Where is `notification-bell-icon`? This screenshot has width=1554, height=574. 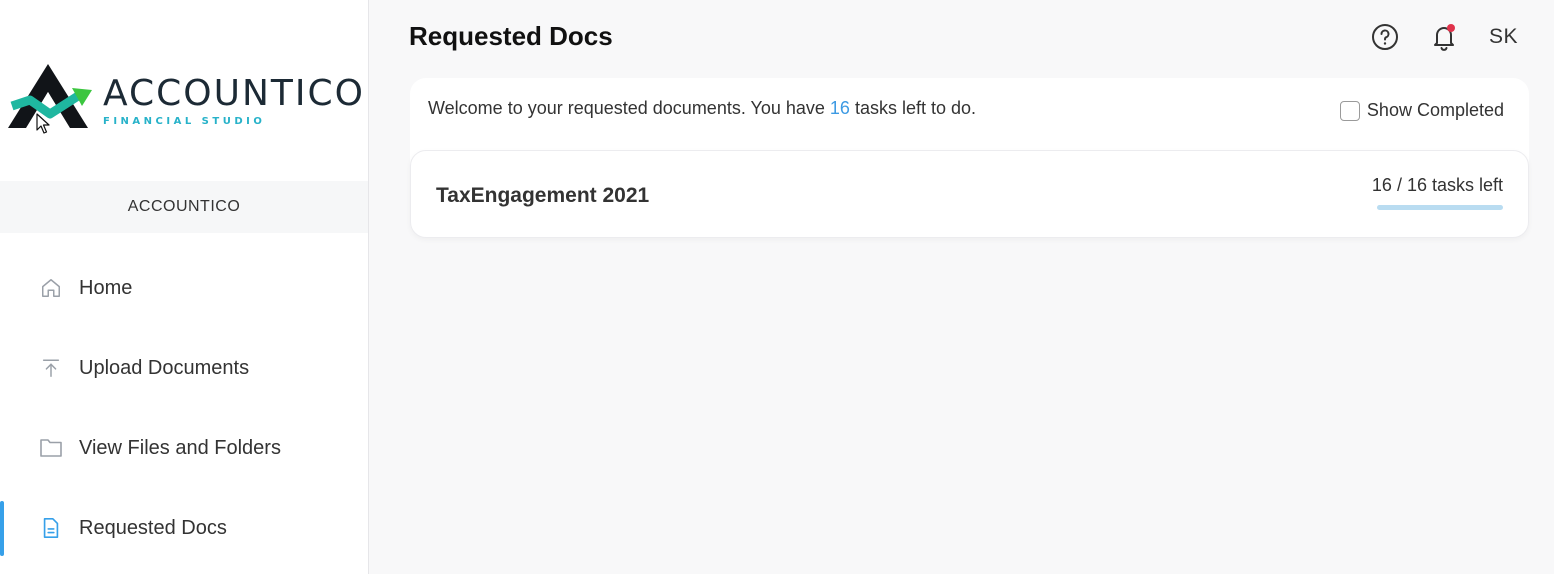
notification-bell-icon is located at coordinates (1444, 37).